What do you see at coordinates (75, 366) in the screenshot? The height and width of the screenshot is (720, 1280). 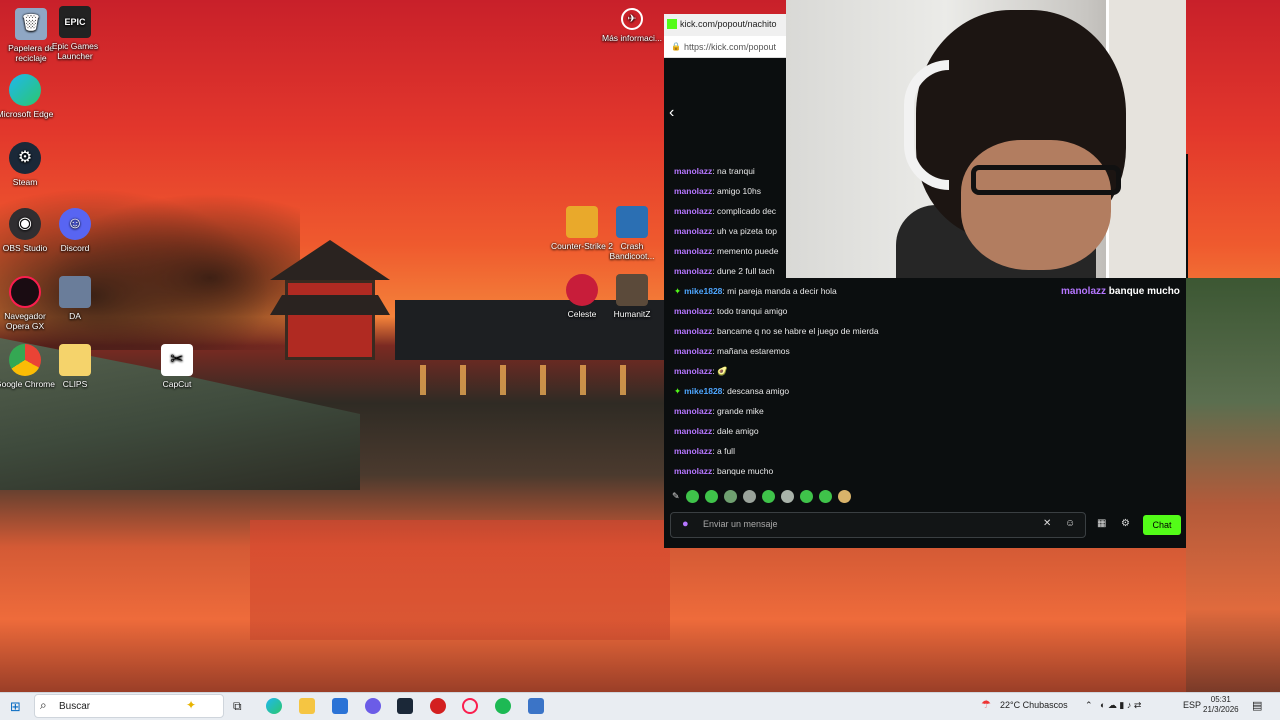 I see `desktop-icon-clips: CLIPS` at bounding box center [75, 366].